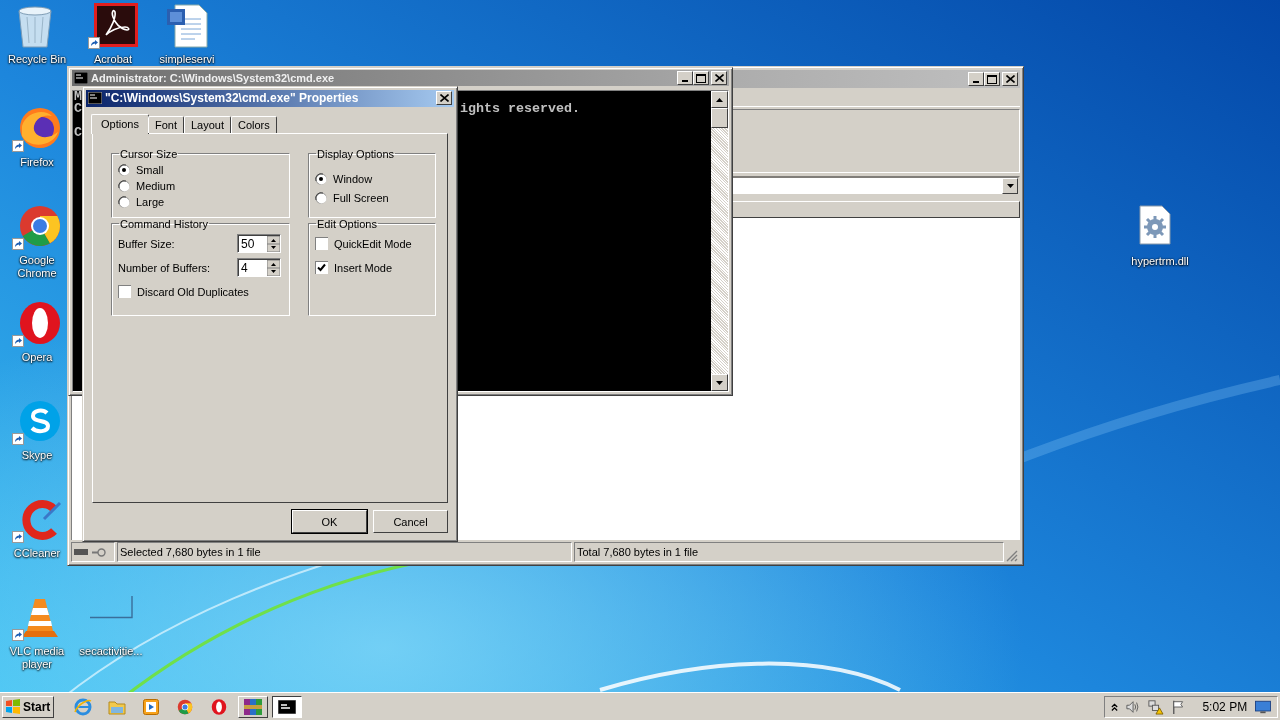  I want to click on shortcut-opera-icon, so click(37, 324).